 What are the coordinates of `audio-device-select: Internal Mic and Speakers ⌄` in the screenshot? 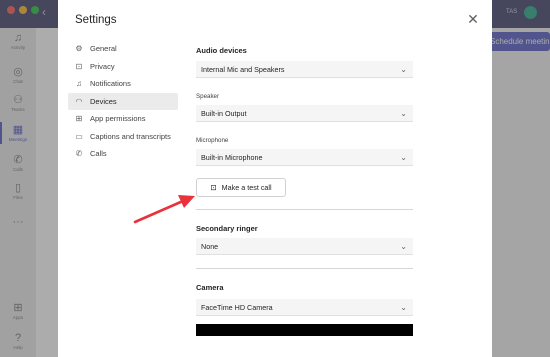 It's located at (304, 69).